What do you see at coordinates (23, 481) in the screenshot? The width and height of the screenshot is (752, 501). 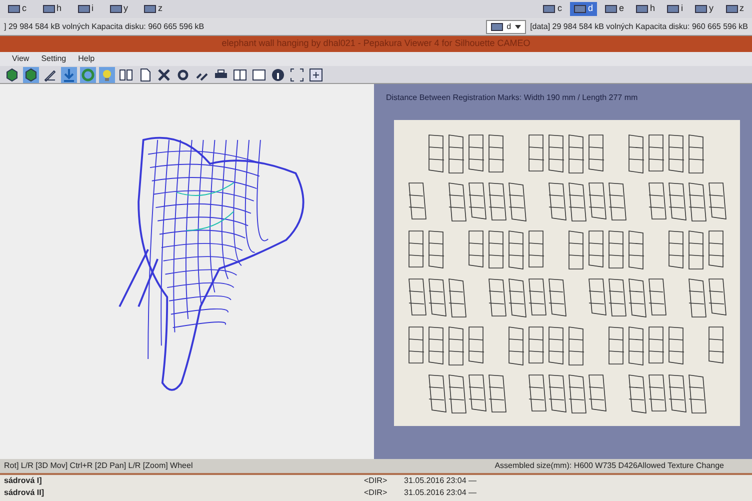 I see `folder-name: sádrová I]` at bounding box center [23, 481].